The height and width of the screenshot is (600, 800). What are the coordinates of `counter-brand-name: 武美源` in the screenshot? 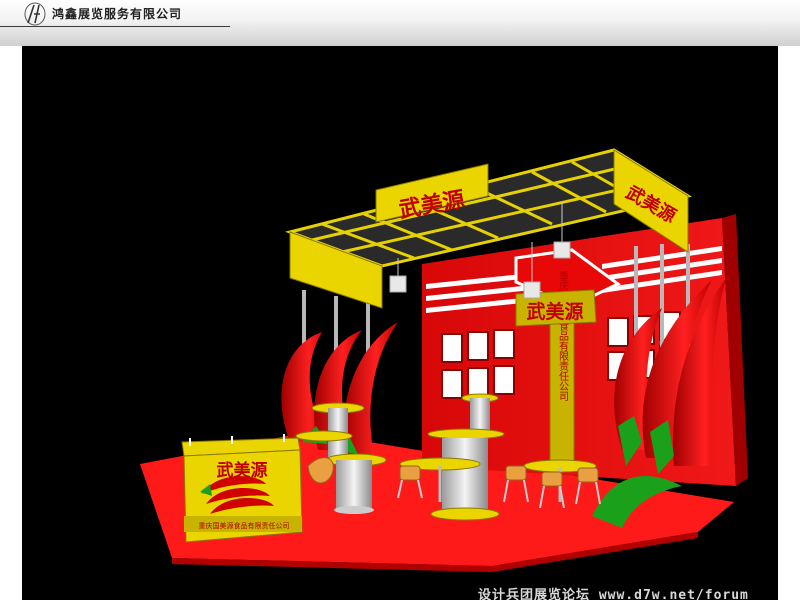 It's located at (242, 470).